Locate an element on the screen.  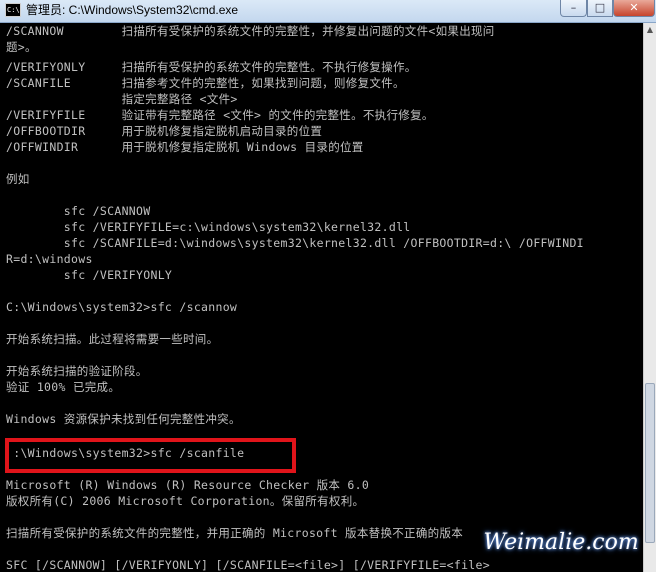
vertical-scrollbar: ▲ is located at coordinates (649, 297).